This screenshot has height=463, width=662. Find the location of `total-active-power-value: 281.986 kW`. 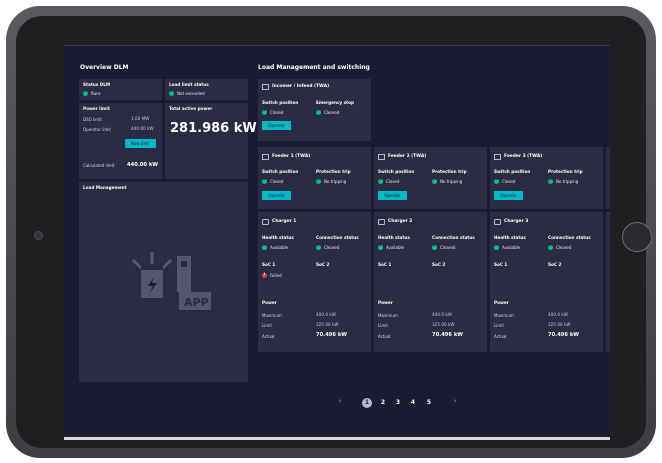

total-active-power-value: 281.986 kW is located at coordinates (213, 128).